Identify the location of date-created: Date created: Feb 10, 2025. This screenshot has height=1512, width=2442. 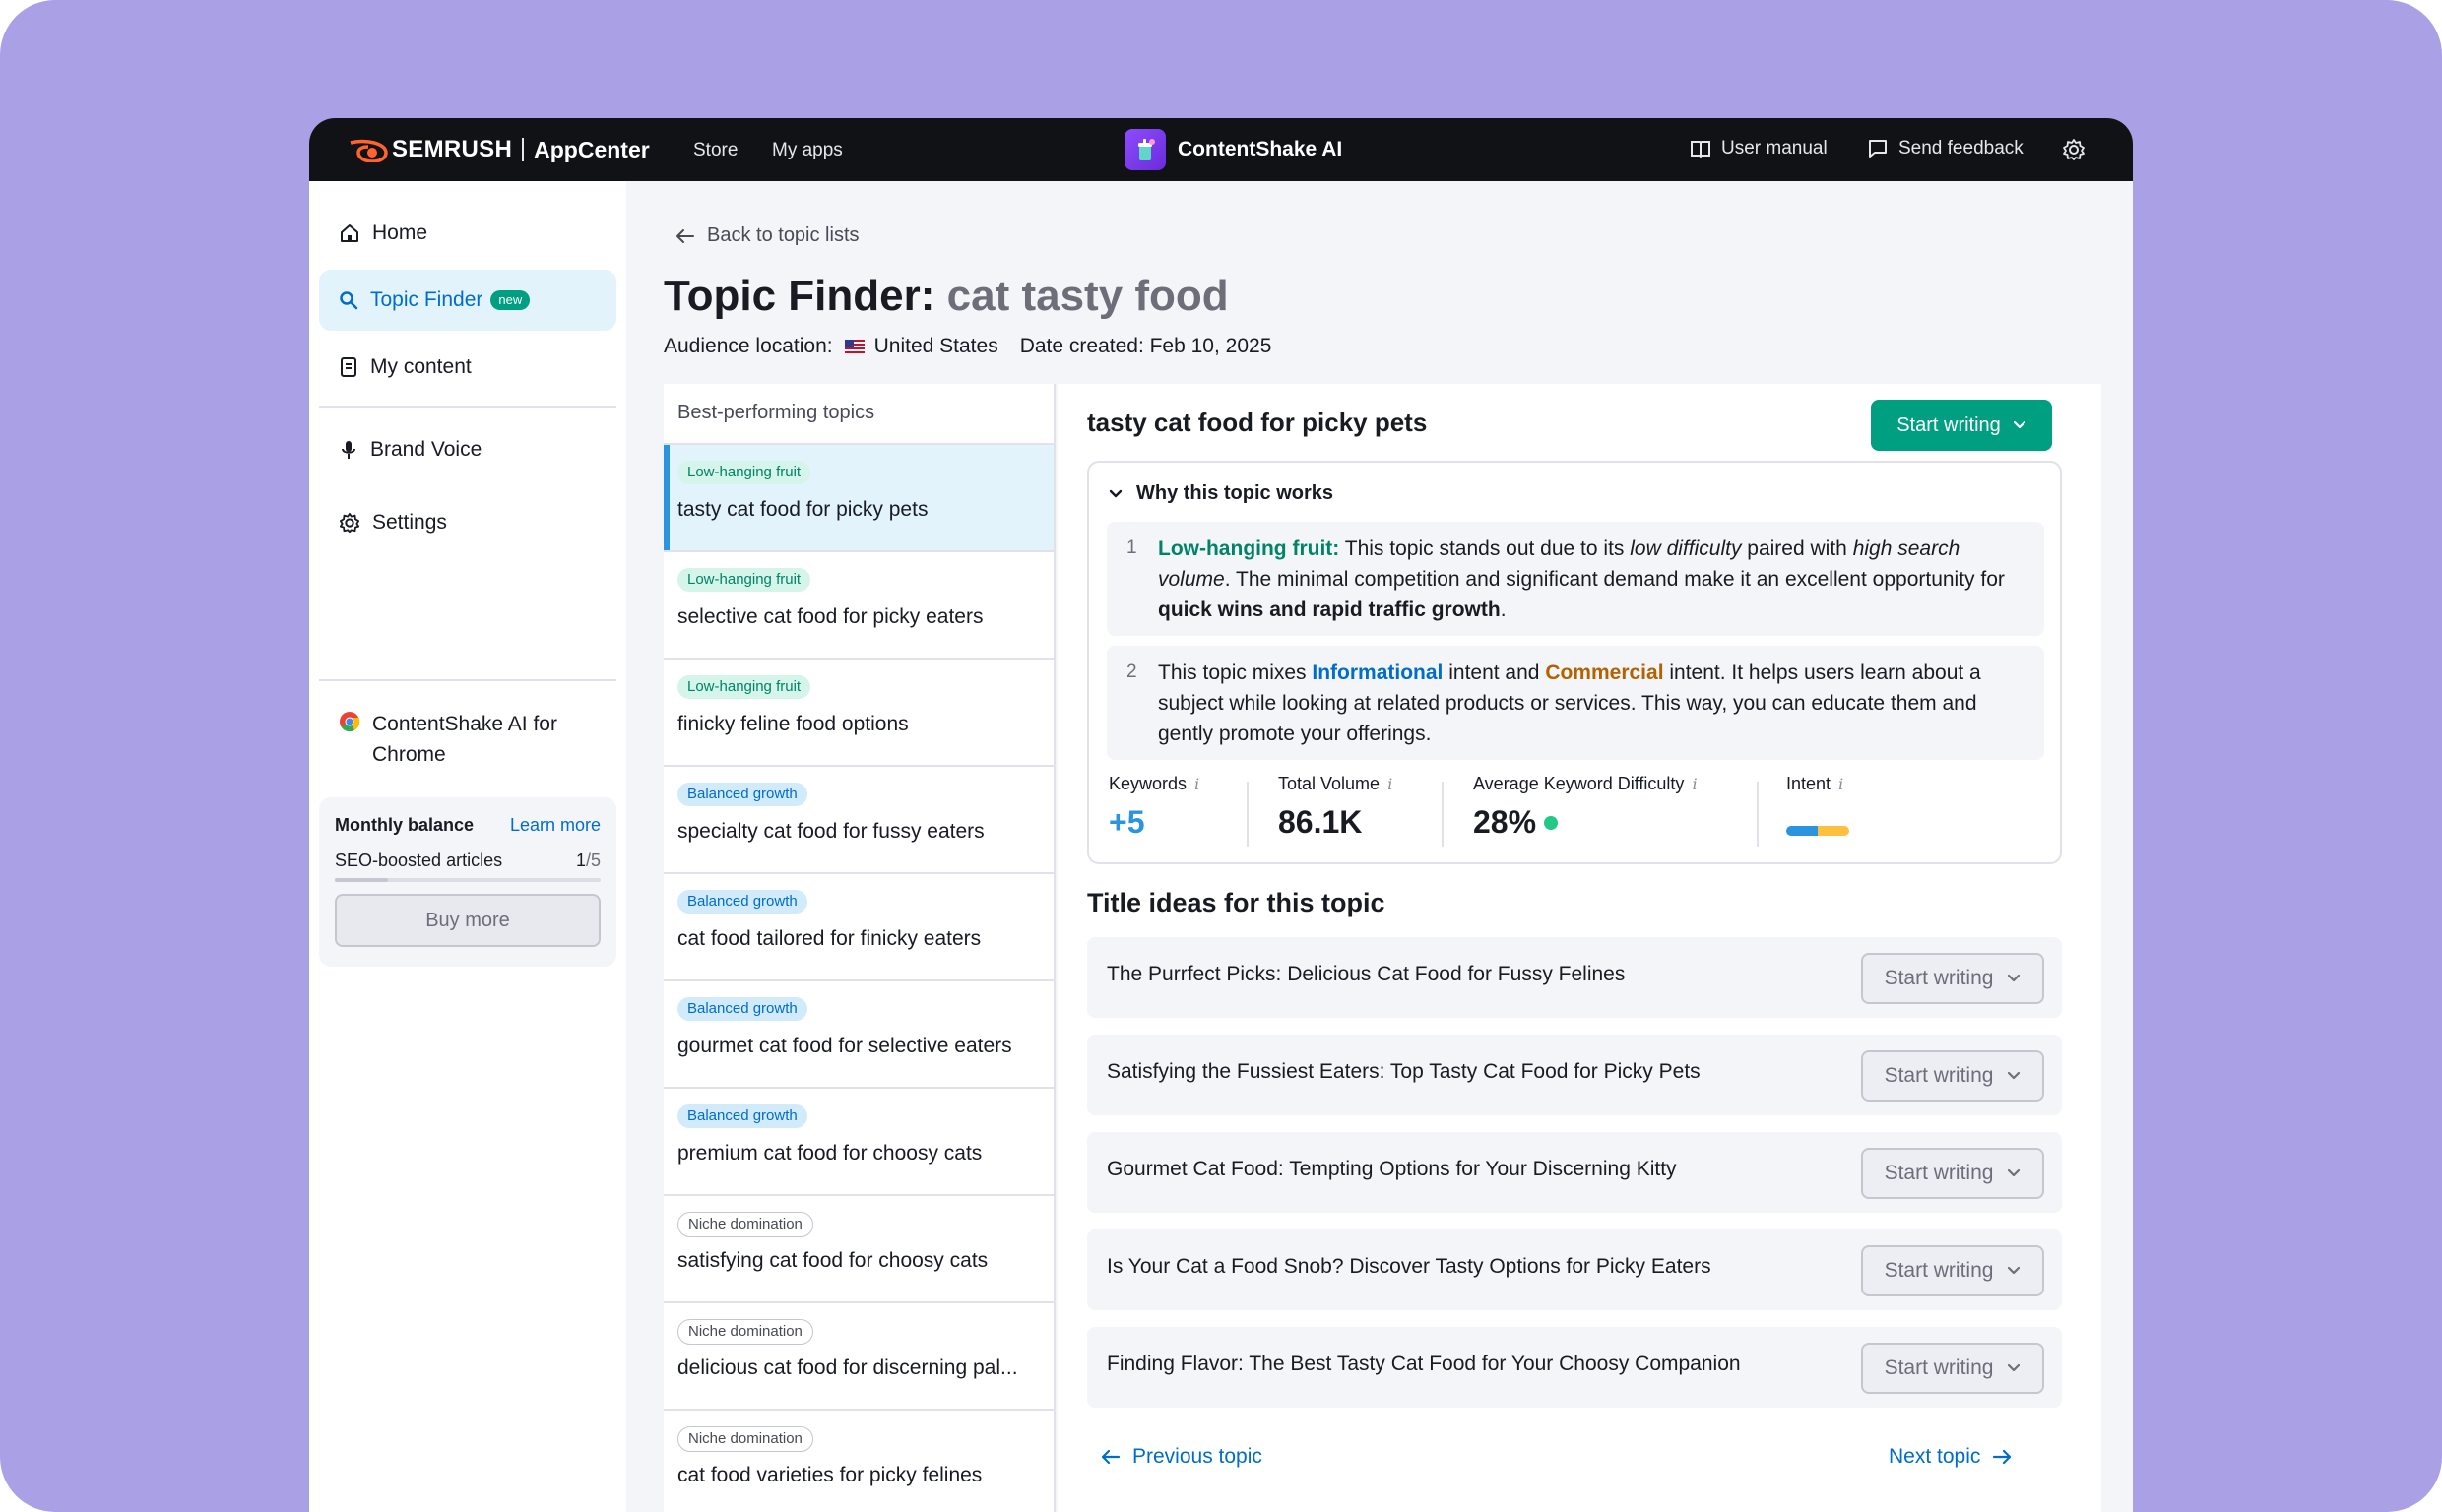
(1145, 346).